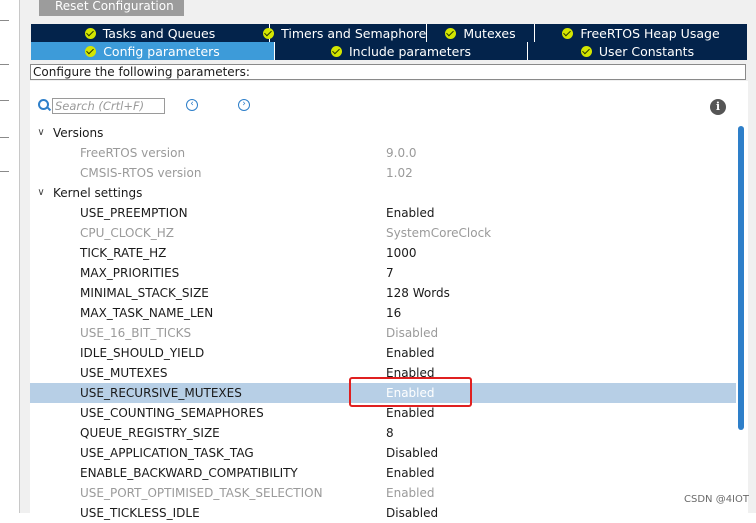  I want to click on param-name: USE_COUNTING_SEMAPHORES, so click(172, 413).